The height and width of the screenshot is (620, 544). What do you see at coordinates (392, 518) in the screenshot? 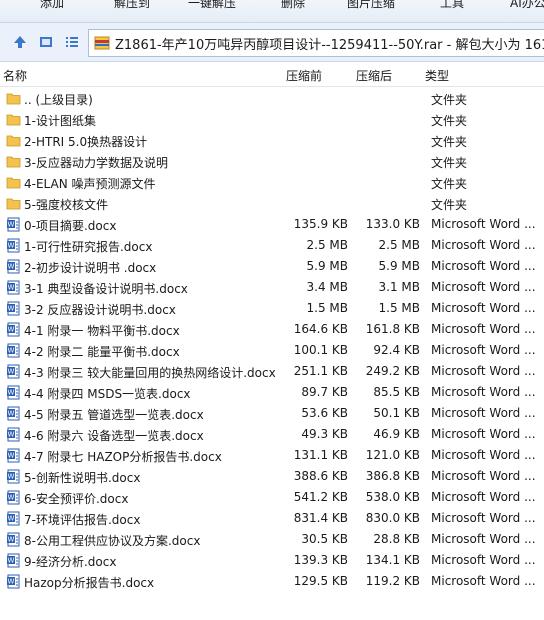
I see `size-after: 830.0 KB` at bounding box center [392, 518].